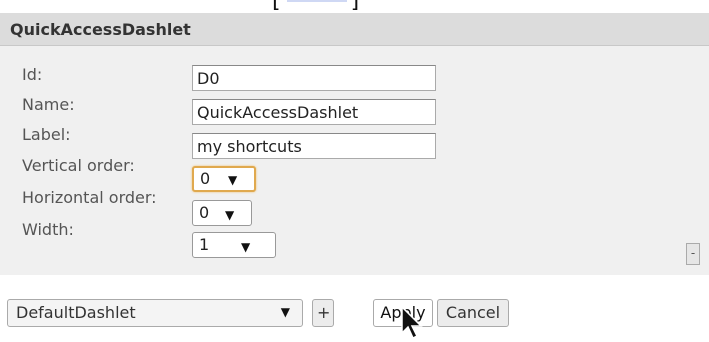  I want to click on add-dashlet-button: +, so click(323, 313).